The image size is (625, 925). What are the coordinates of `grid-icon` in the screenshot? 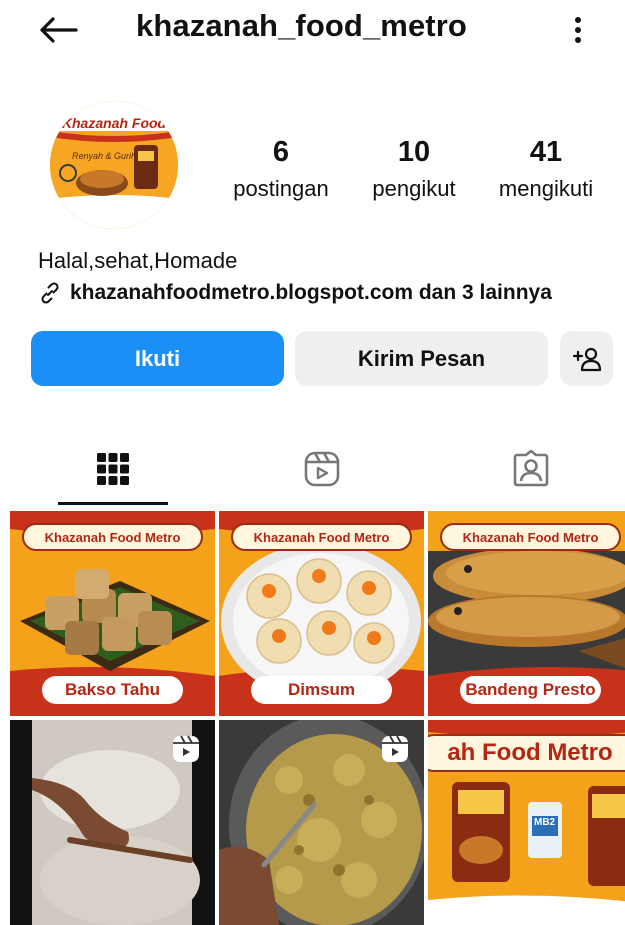 It's located at (113, 469).